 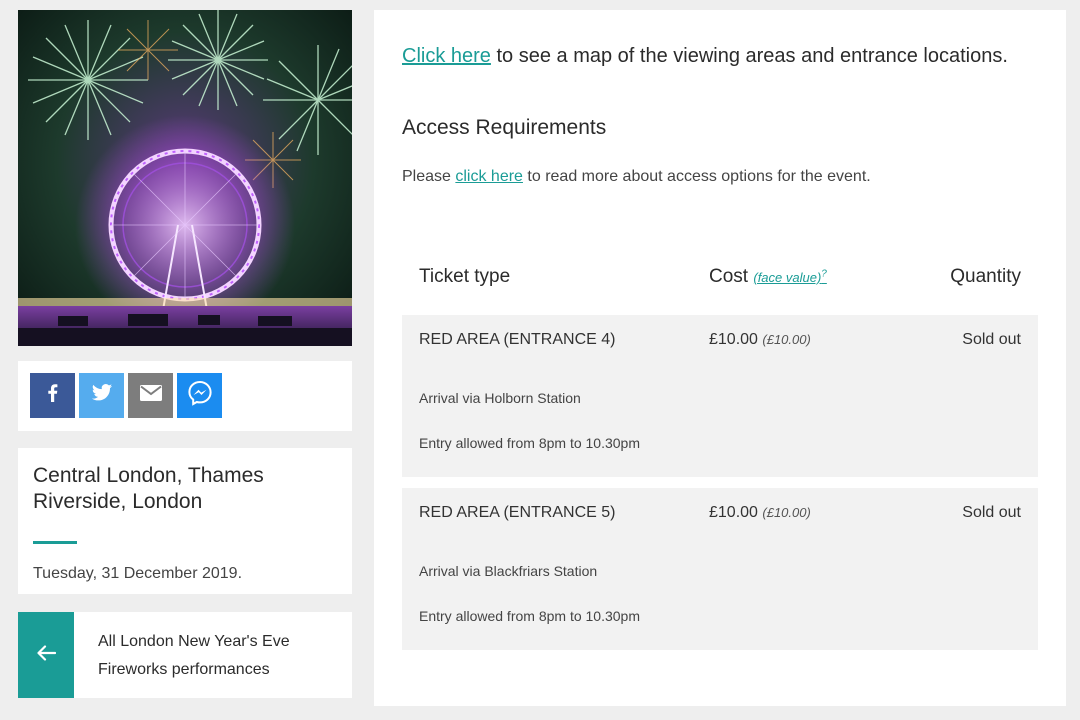 I want to click on access-link: click here, so click(x=489, y=176).